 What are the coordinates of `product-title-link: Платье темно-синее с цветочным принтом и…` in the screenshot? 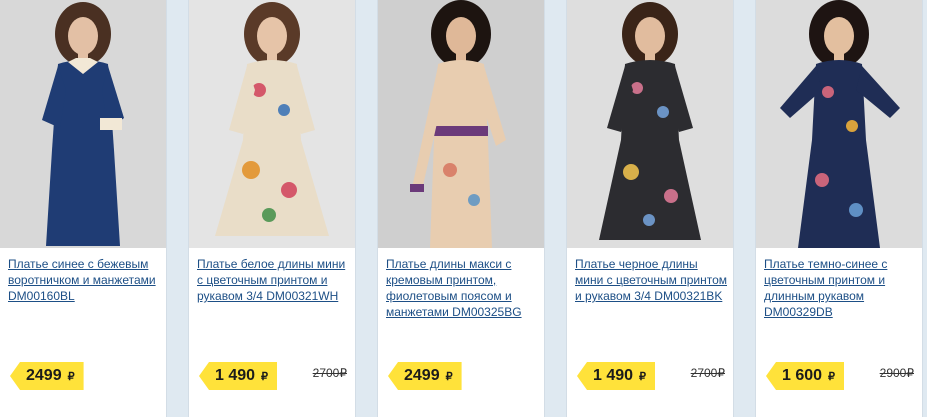 It's located at (840, 288).